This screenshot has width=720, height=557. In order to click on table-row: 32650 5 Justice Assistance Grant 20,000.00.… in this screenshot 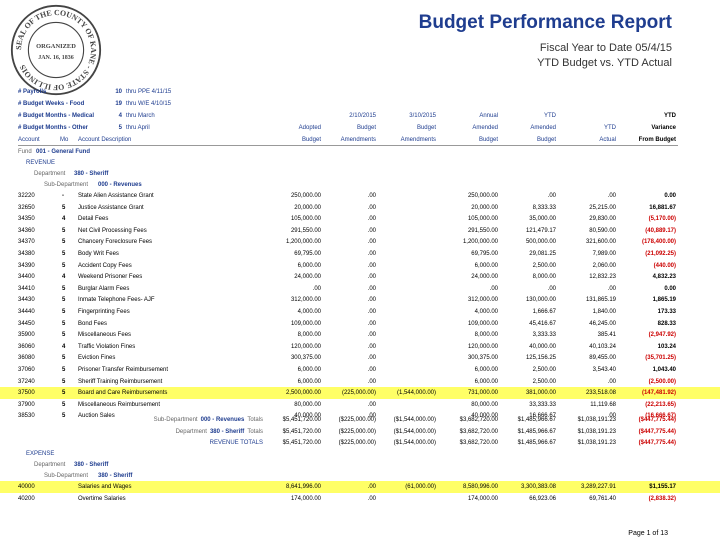, I will do `click(360, 208)`.